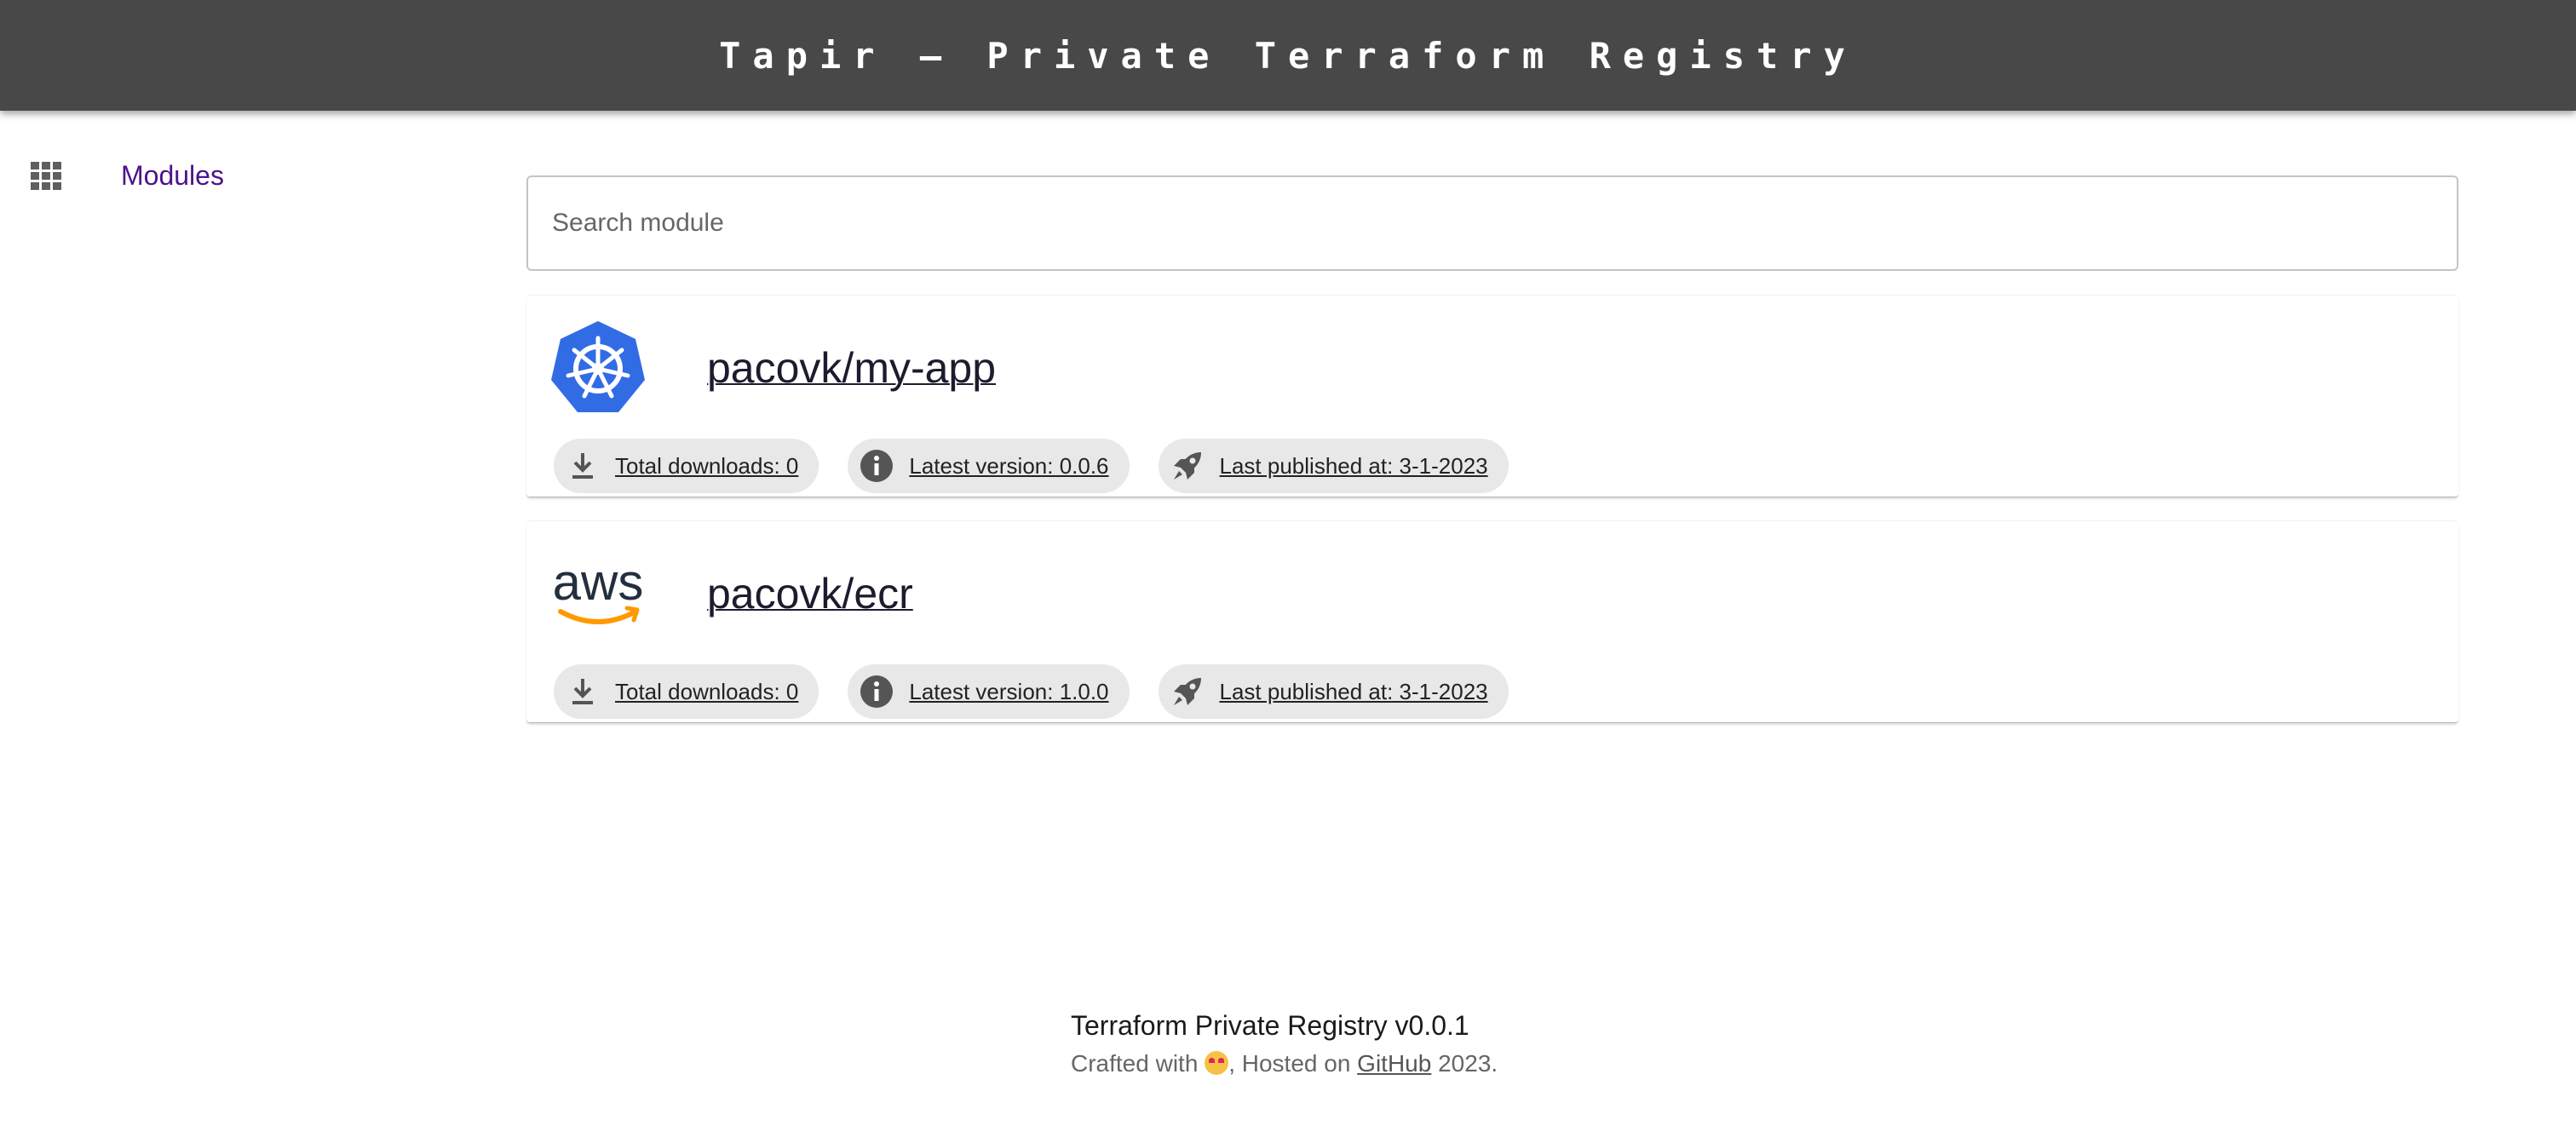 The height and width of the screenshot is (1143, 2576). Describe the element at coordinates (1009, 465) in the screenshot. I see `version-text: Latest version: 0.0.6` at that location.